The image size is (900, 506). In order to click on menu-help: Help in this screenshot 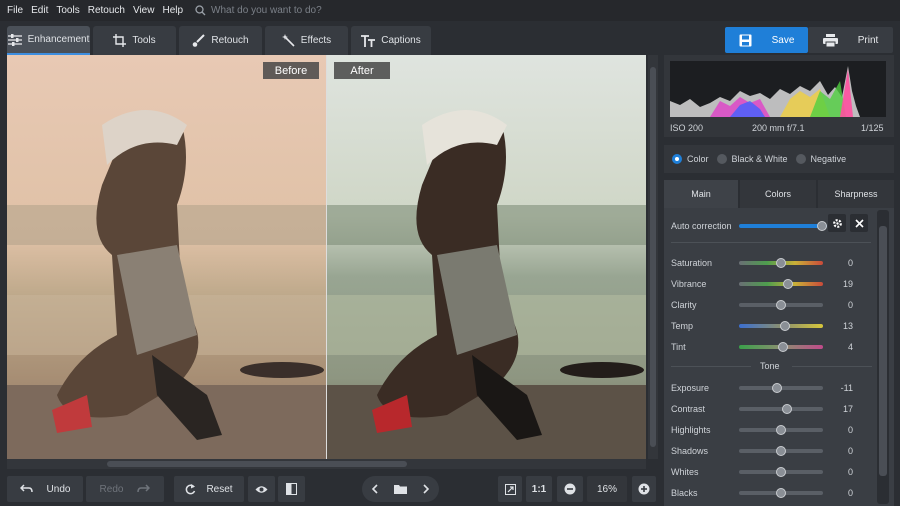, I will do `click(172, 10)`.